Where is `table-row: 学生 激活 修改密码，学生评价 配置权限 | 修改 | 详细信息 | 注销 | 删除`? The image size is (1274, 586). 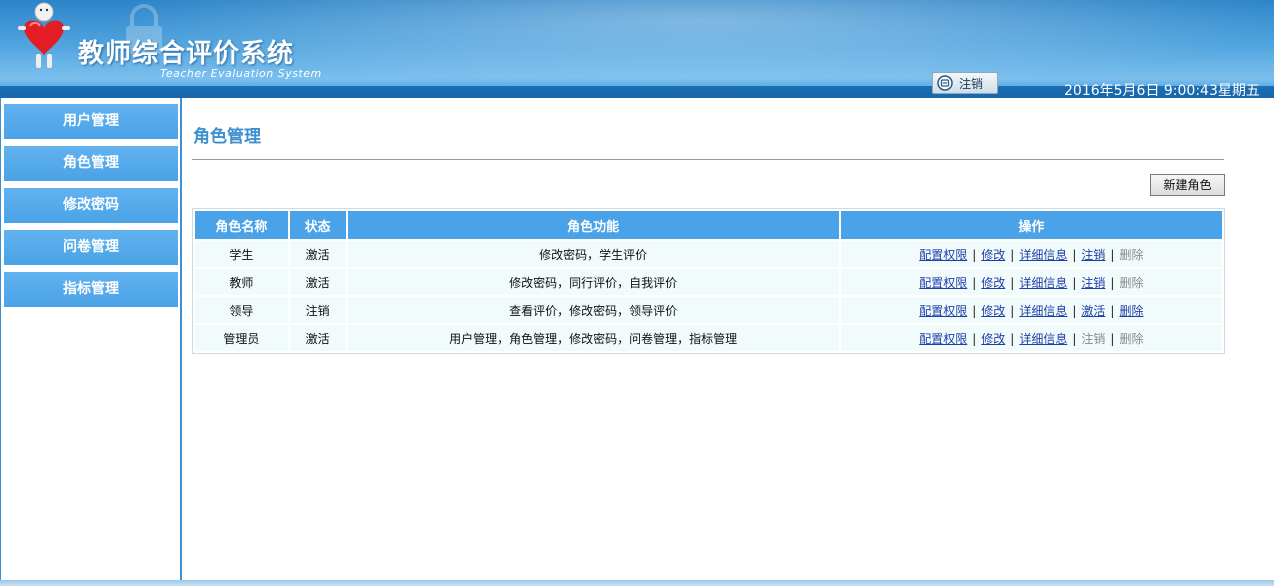
table-row: 学生 激活 修改密码，学生评价 配置权限 | 修改 | 详细信息 | 注销 | 删除 is located at coordinates (708, 253).